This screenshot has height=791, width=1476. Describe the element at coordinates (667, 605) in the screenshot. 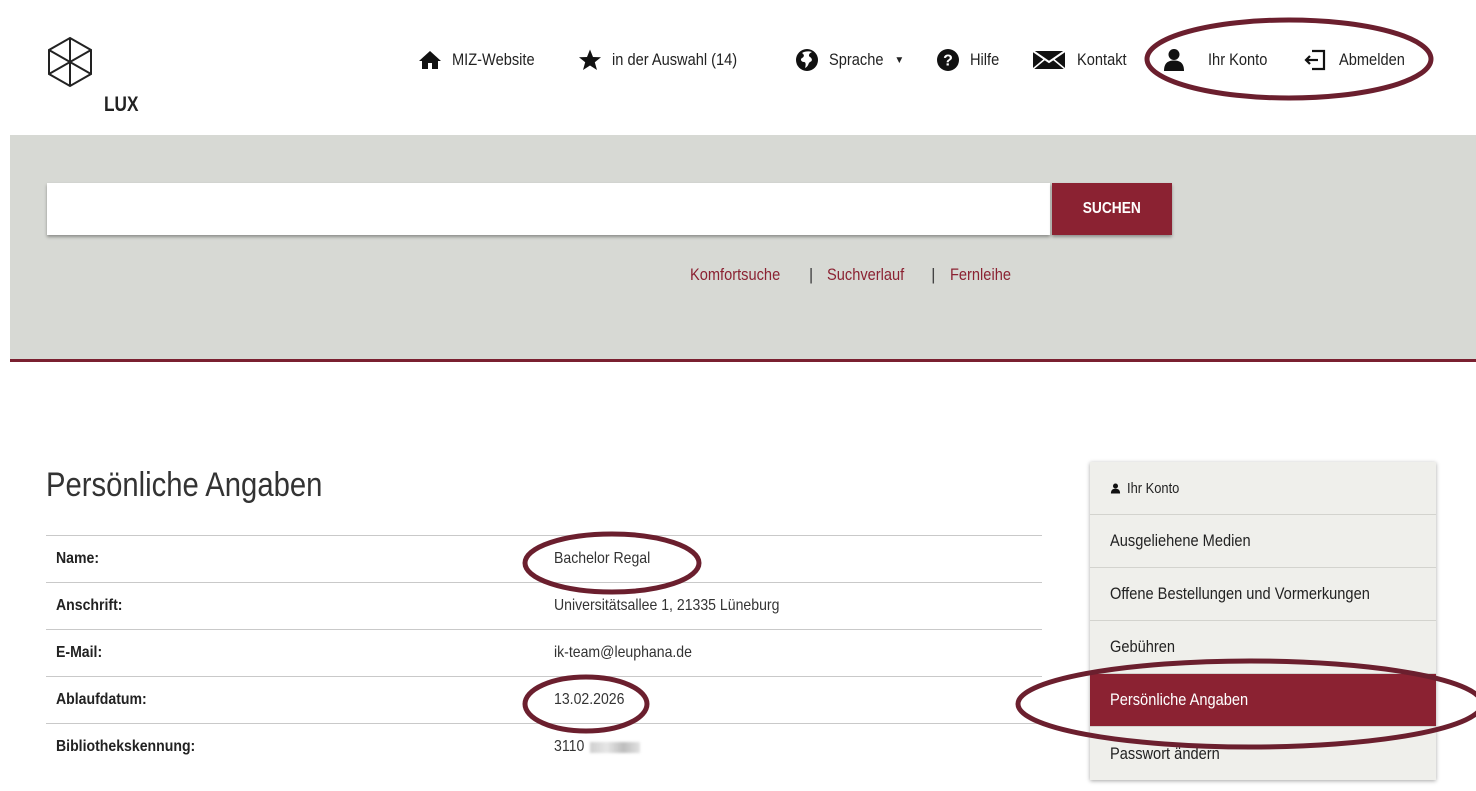

I see `address-value: Universitätsallee 1, 21335 Lüneburg` at that location.